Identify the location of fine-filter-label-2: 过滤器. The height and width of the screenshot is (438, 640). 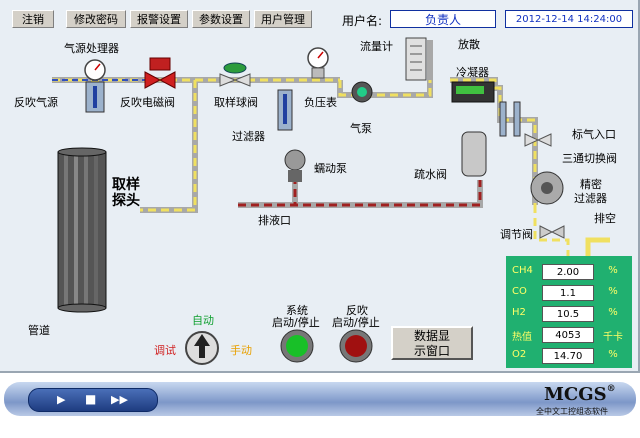
(590, 198).